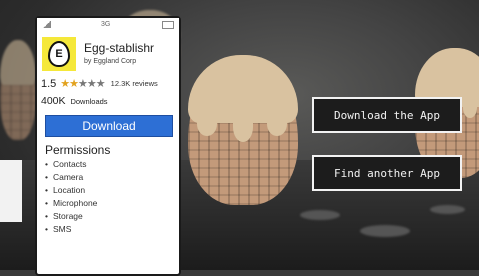  I want to click on rating-value: 1.5, so click(49, 83).